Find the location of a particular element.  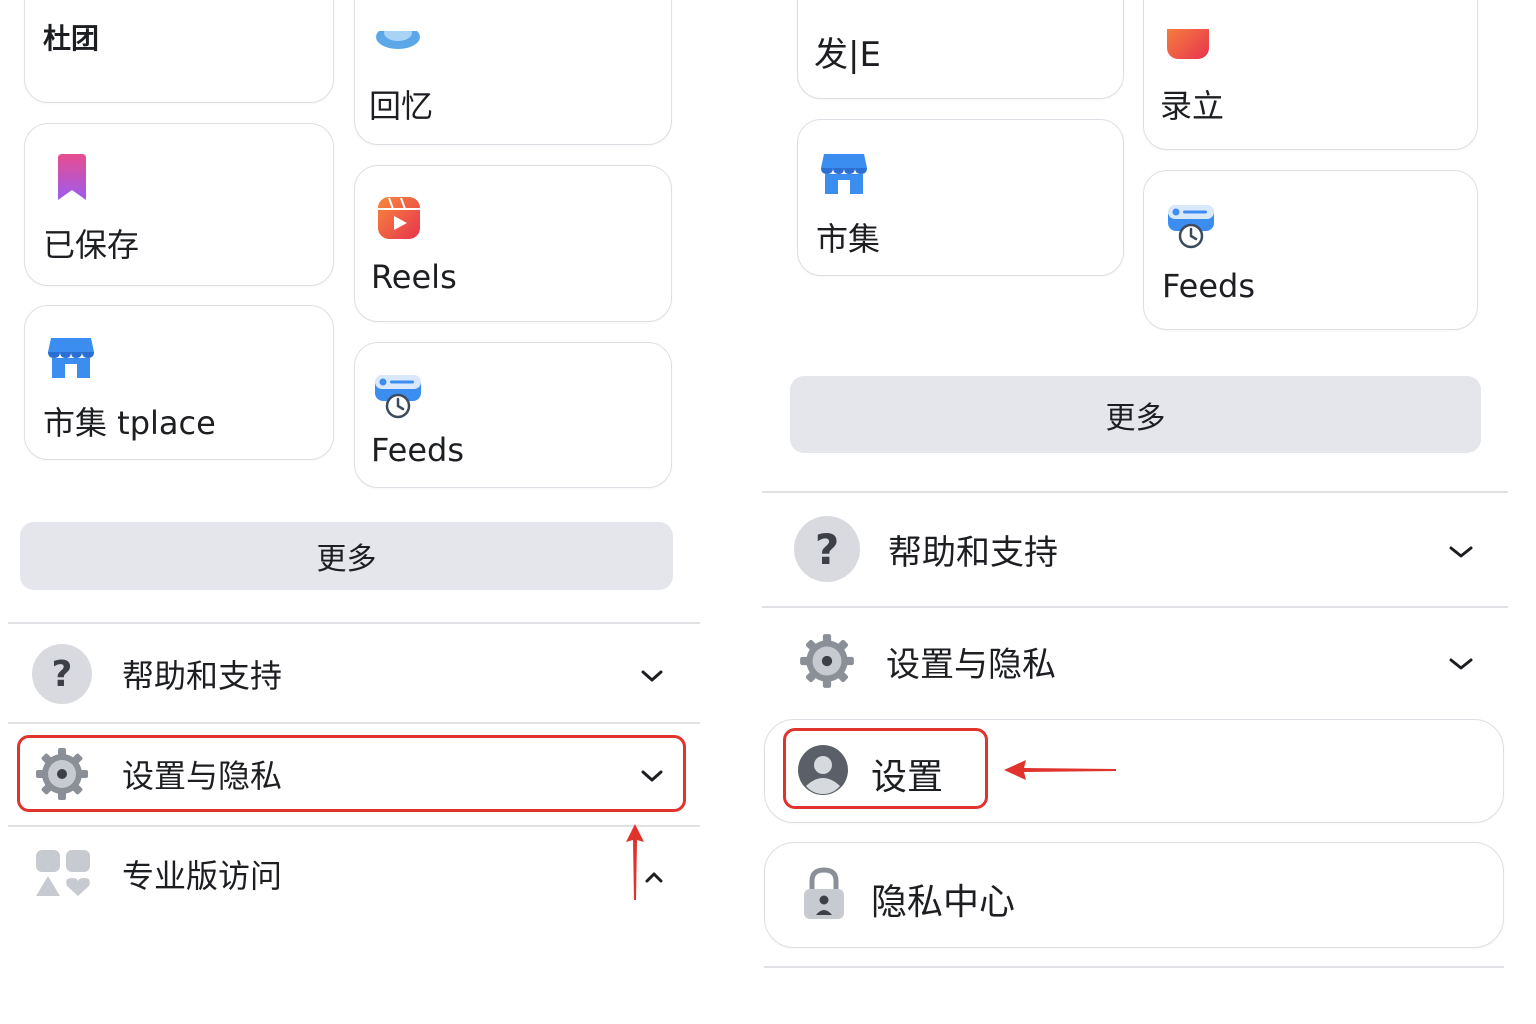

privacy-center-item: 隐私中心 is located at coordinates (1134, 895).